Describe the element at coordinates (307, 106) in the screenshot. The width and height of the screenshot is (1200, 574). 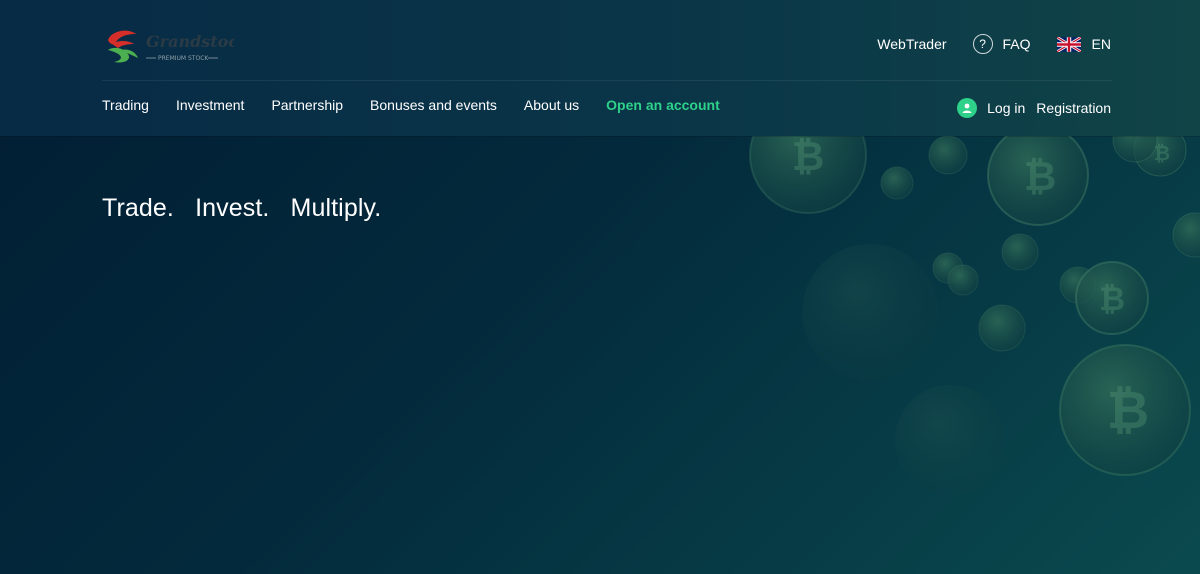
I see `nav-item-partnership: Partnership` at that location.